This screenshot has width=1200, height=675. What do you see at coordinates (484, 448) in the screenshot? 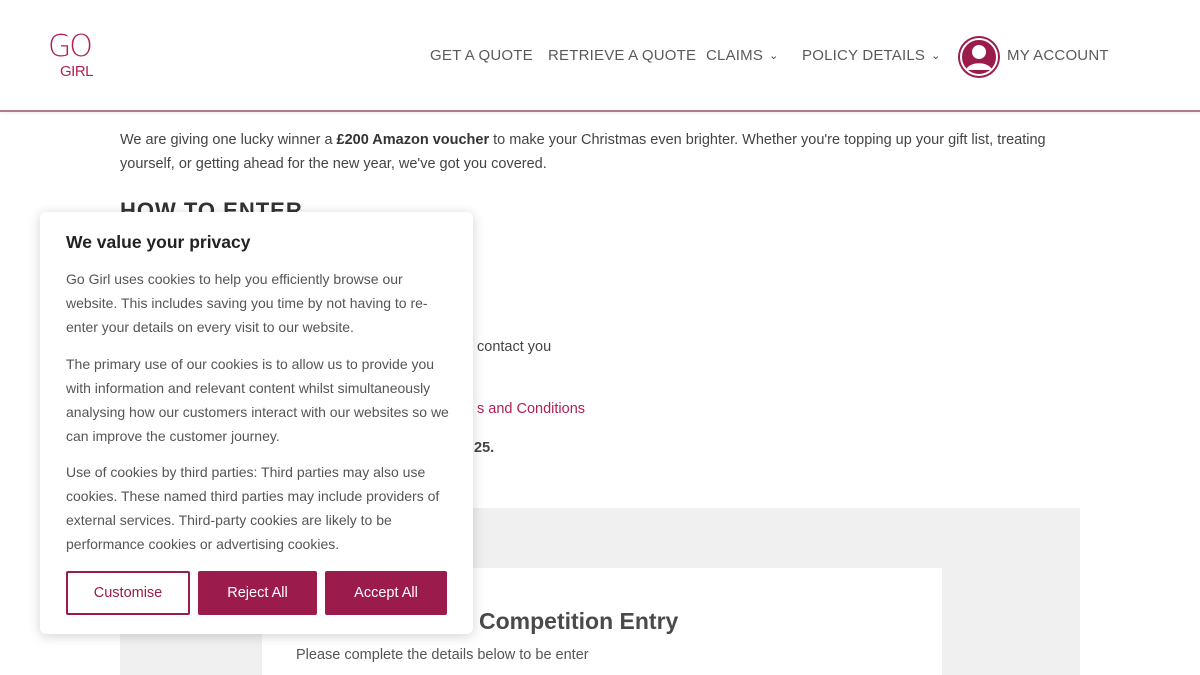
I see `closing-date-text: 25.` at bounding box center [484, 448].